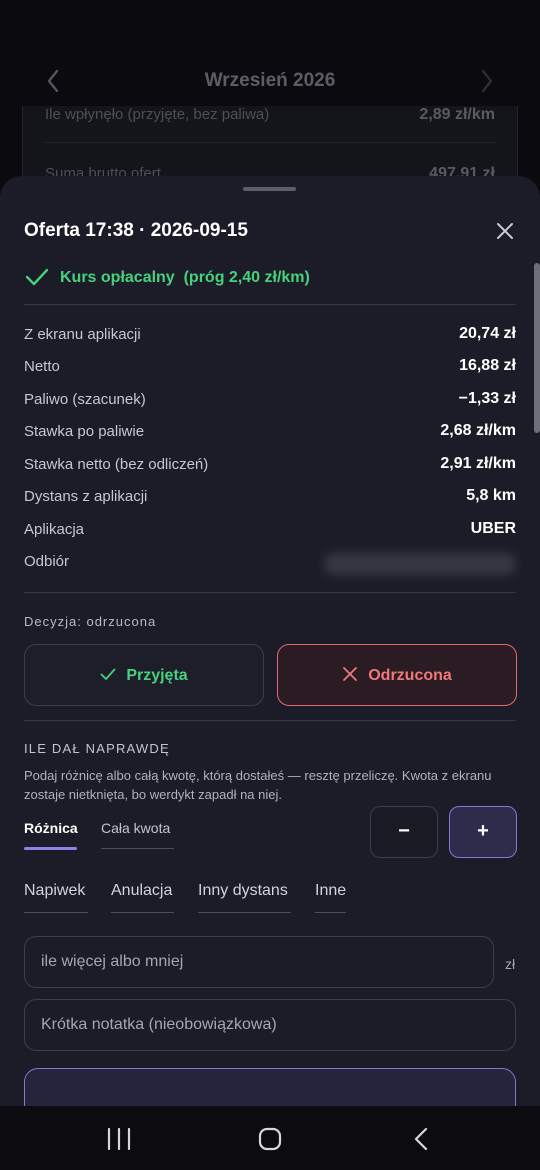 This screenshot has height=1170, width=540. Describe the element at coordinates (243, 891) in the screenshot. I see `reason-chip-other-distance: Inny dystans` at that location.